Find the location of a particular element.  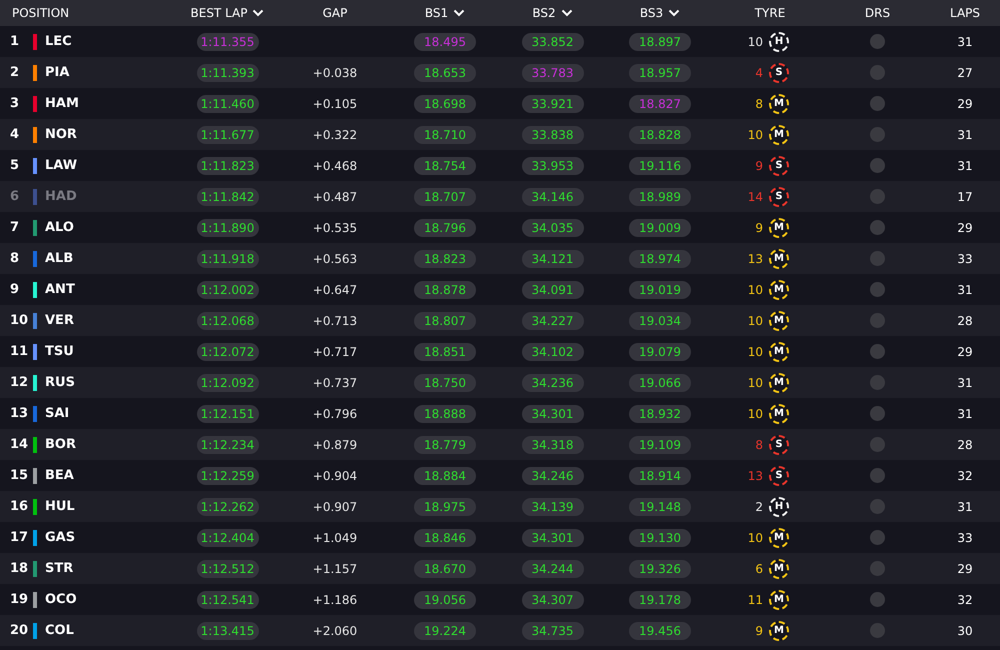

column-header: LAPS is located at coordinates (965, 13).